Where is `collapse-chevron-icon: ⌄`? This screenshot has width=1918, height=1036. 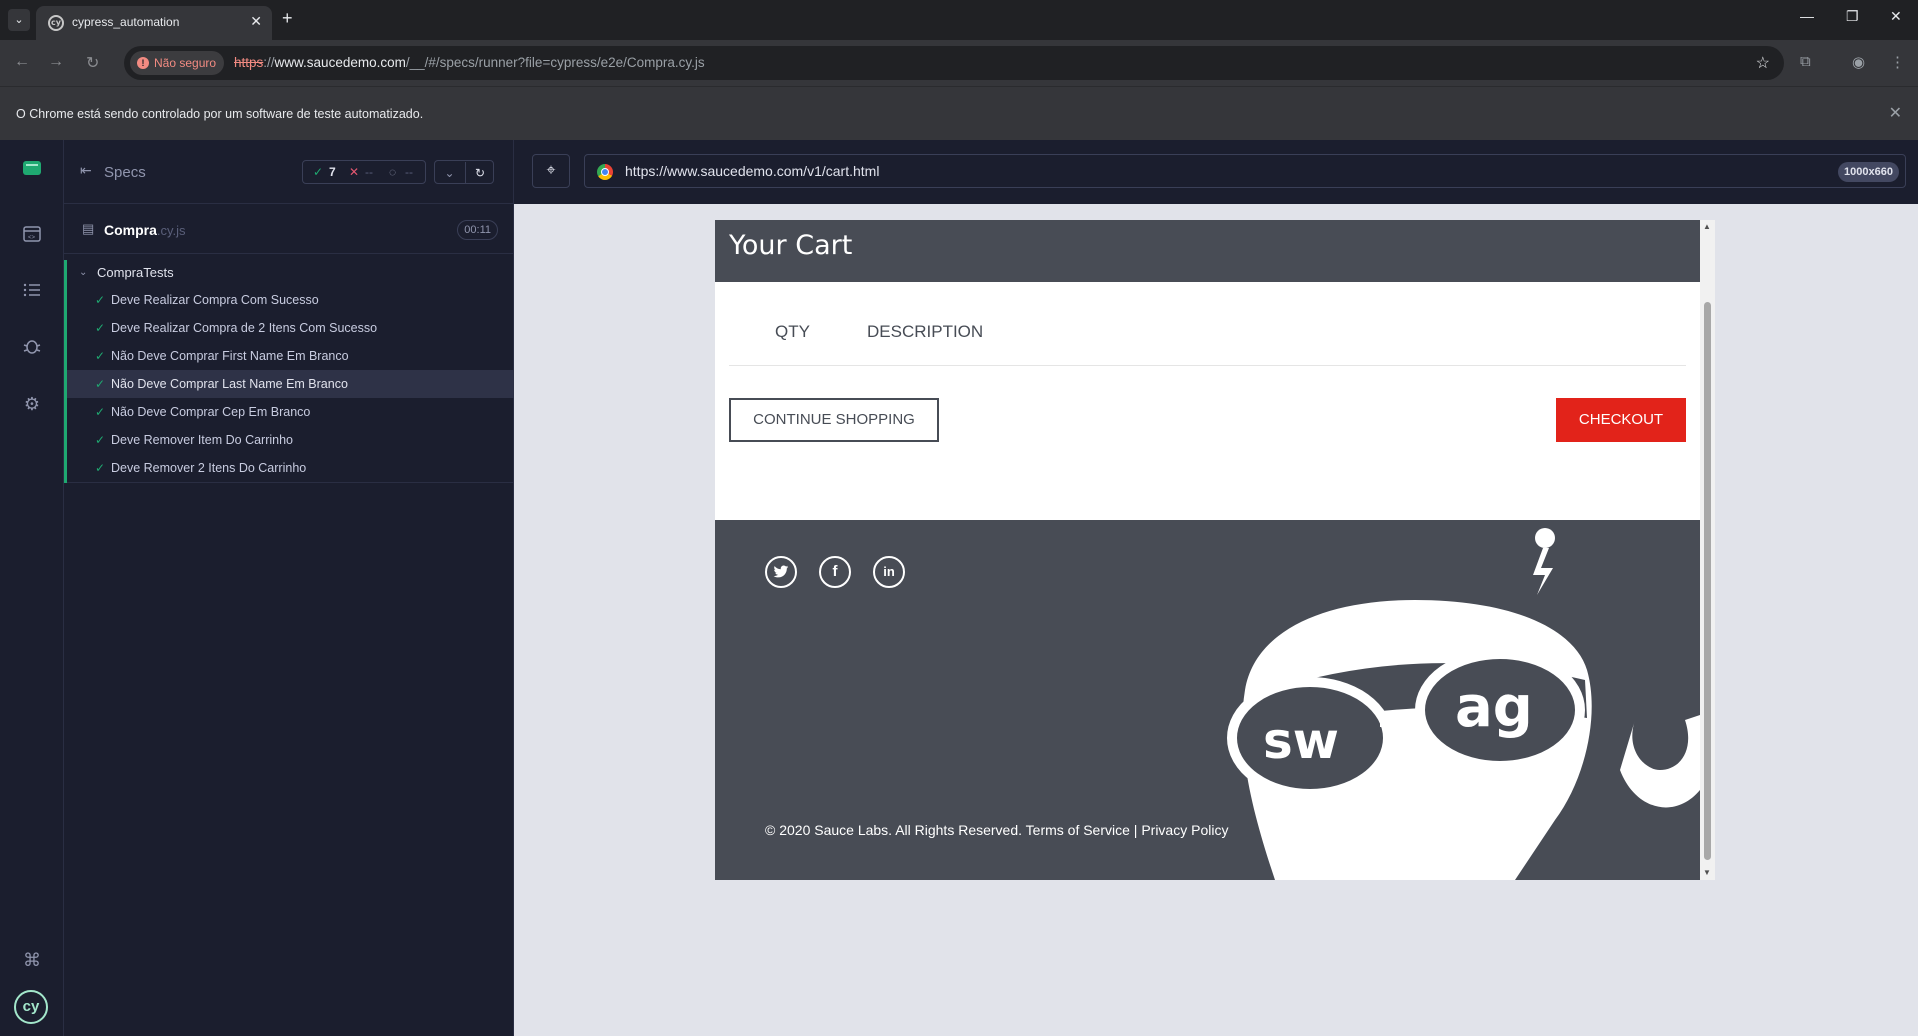
collapse-chevron-icon: ⌄ is located at coordinates (449, 173).